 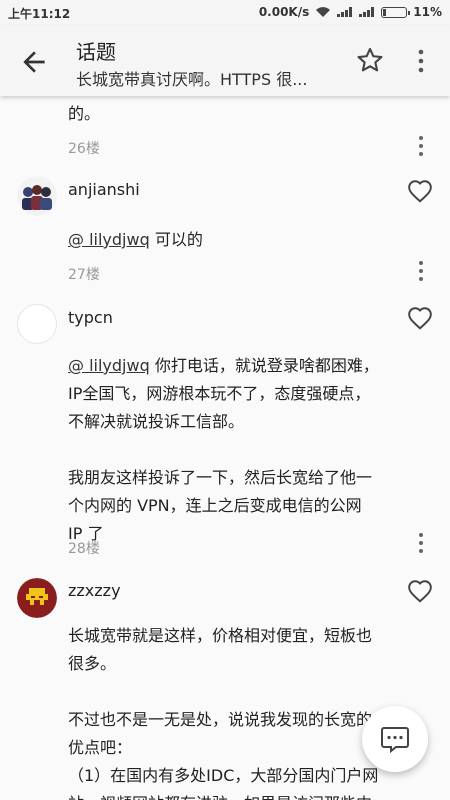 I want to click on floor-number: 28楼, so click(x=84, y=549).